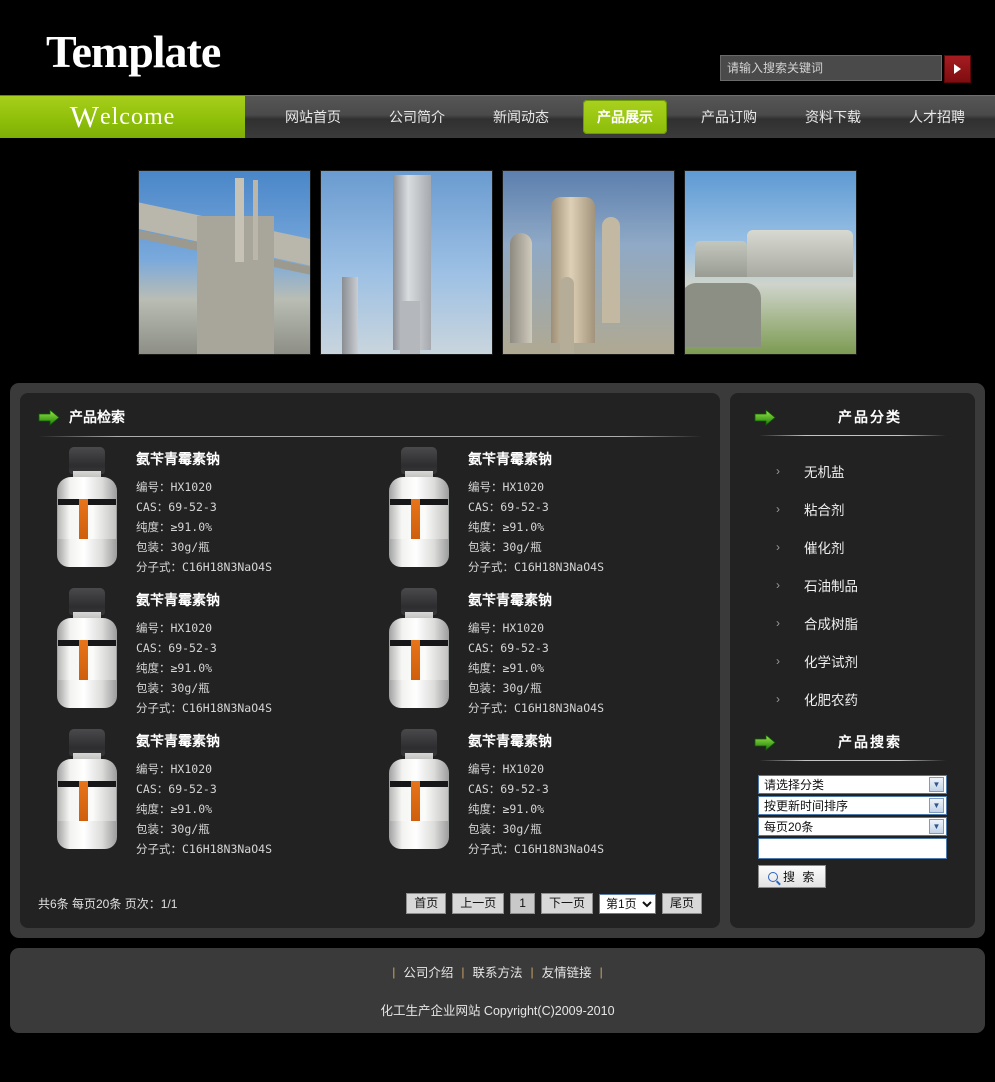  Describe the element at coordinates (122, 117) in the screenshot. I see `nav-welcome-badge: Welcome` at that location.